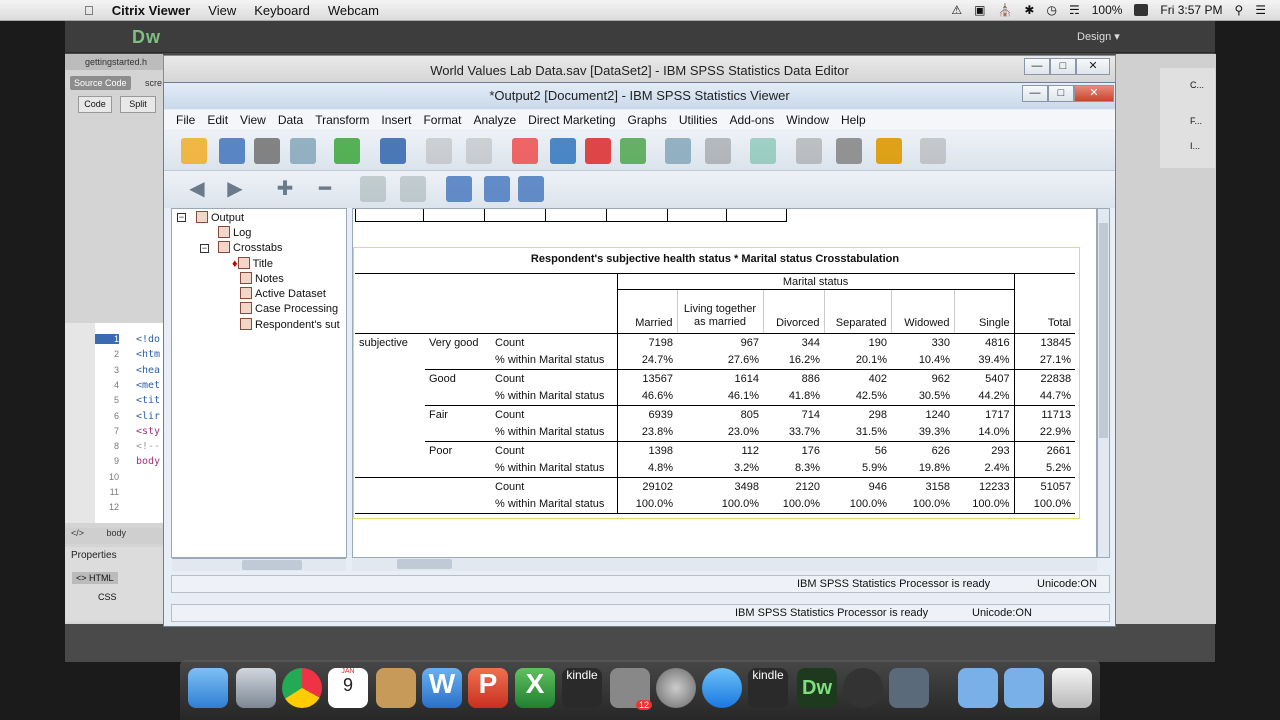 The height and width of the screenshot is (720, 1280). I want to click on table-cell: 344, so click(793, 343).